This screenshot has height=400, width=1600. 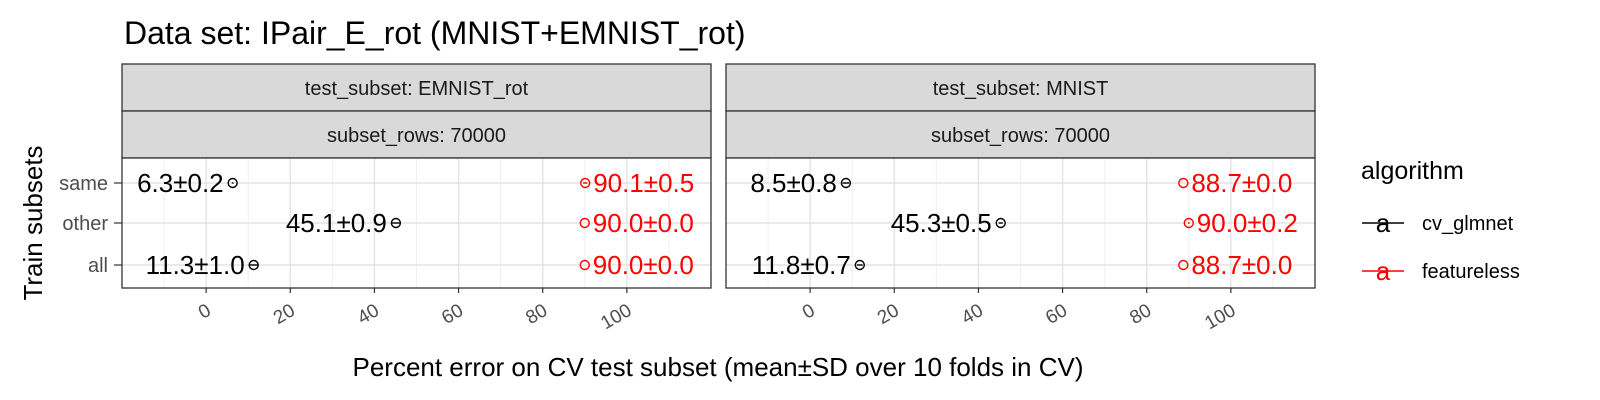 I want to click on data-label: 11.3±1.0, so click(x=195, y=265).